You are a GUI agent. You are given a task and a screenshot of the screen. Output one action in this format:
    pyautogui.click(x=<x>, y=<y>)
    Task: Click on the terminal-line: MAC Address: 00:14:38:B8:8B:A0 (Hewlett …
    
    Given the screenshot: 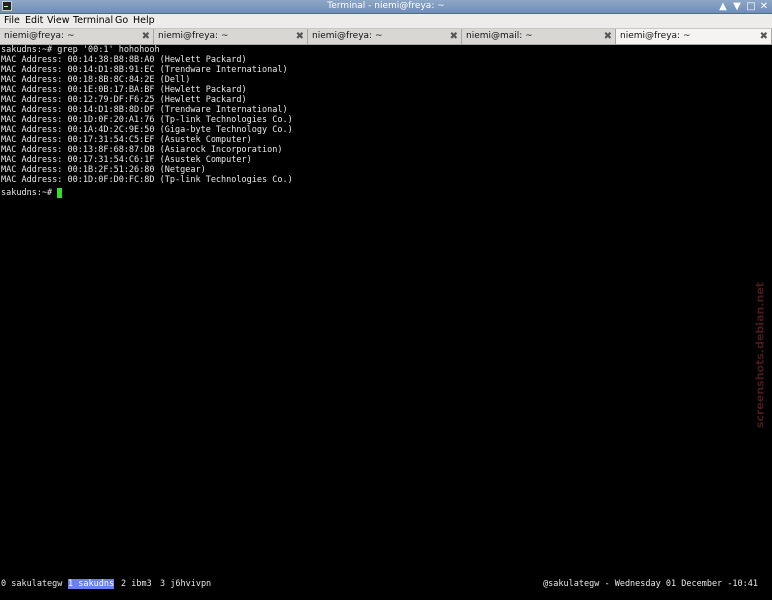 What is the action you would take?
    pyautogui.click(x=124, y=60)
    